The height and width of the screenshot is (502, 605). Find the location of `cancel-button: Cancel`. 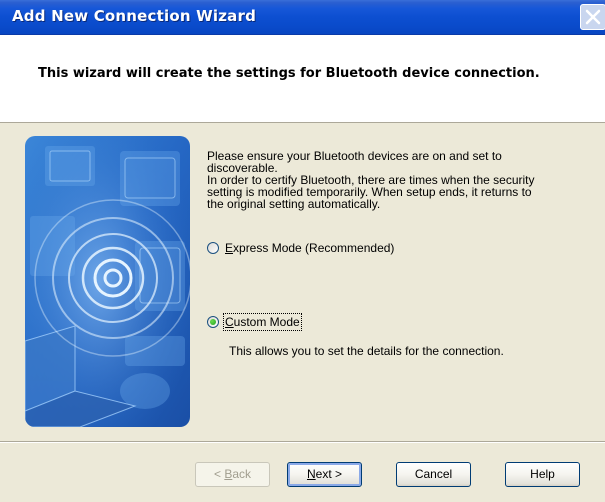

cancel-button: Cancel is located at coordinates (433, 474).